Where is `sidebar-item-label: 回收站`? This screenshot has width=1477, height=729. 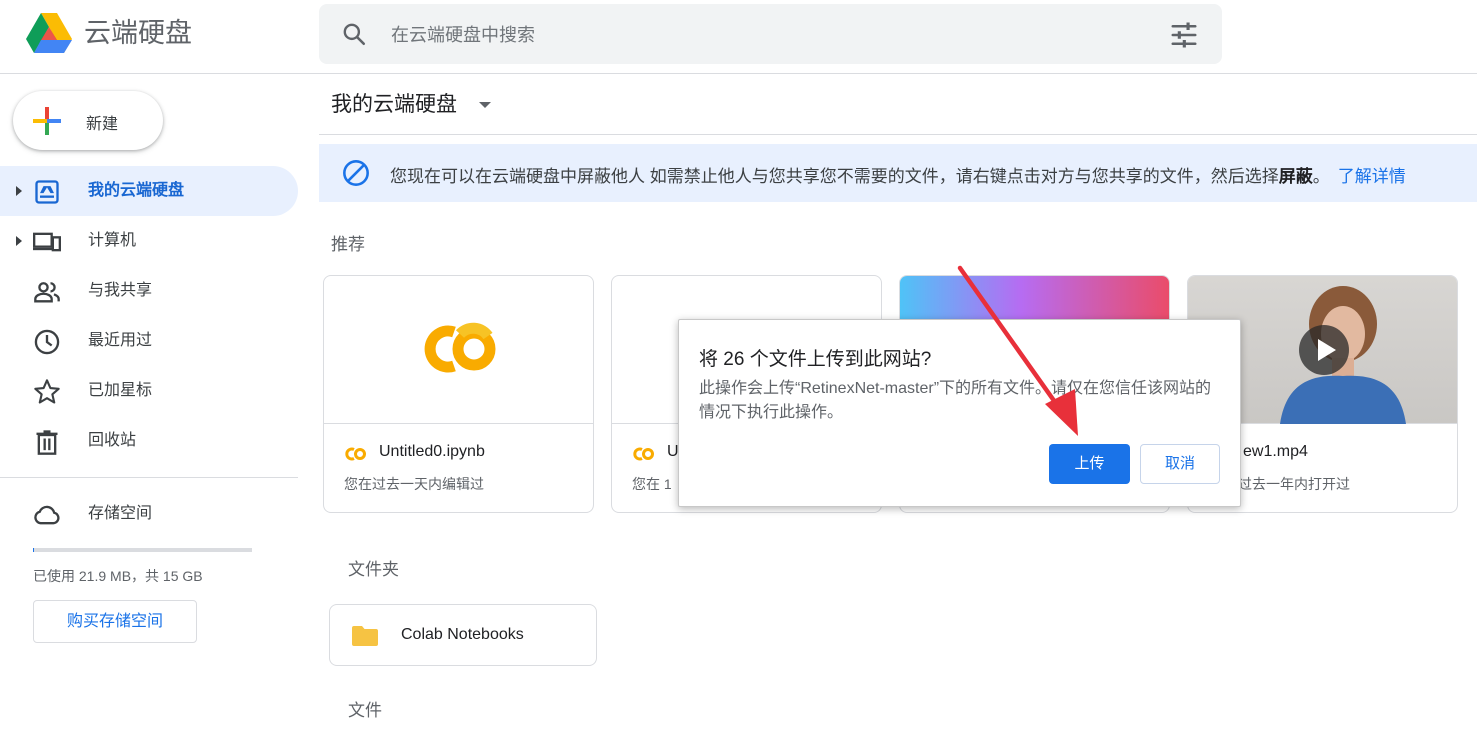
sidebar-item-label: 回收站 is located at coordinates (112, 440).